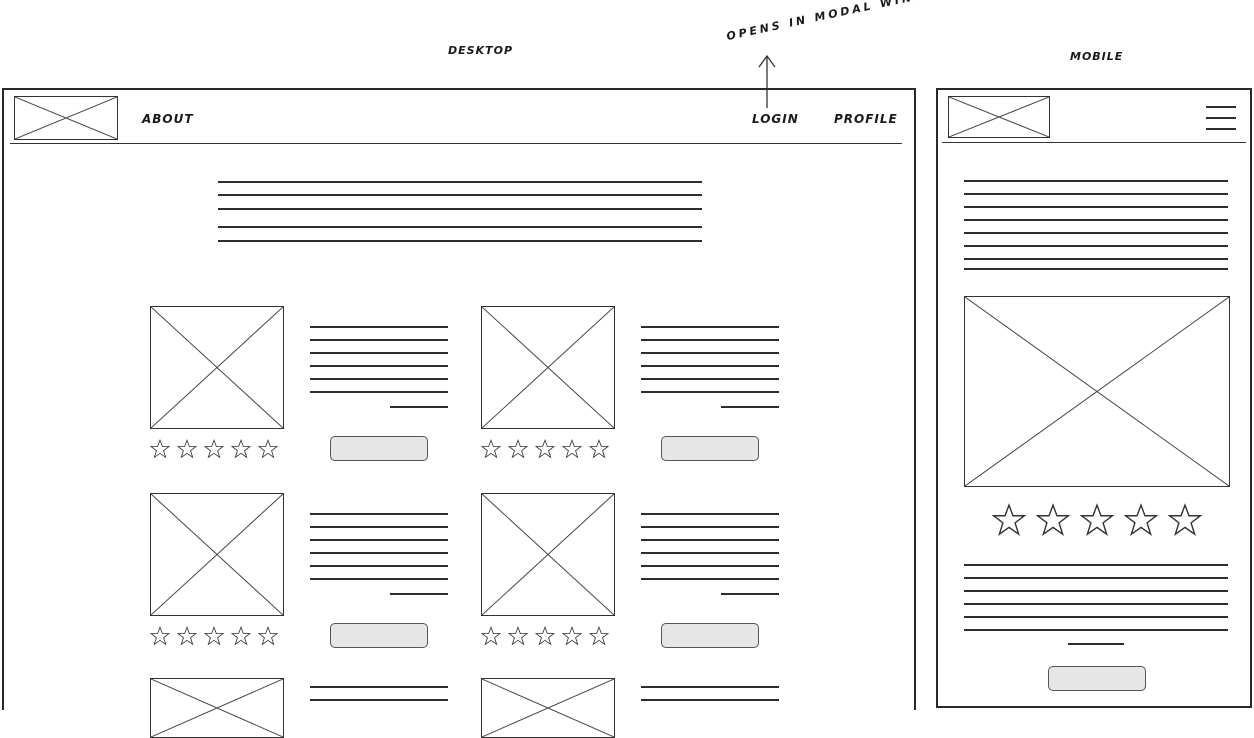 The width and height of the screenshot is (1254, 738). Describe the element at coordinates (866, 119) in the screenshot. I see `nav-profile: PROFILE` at that location.